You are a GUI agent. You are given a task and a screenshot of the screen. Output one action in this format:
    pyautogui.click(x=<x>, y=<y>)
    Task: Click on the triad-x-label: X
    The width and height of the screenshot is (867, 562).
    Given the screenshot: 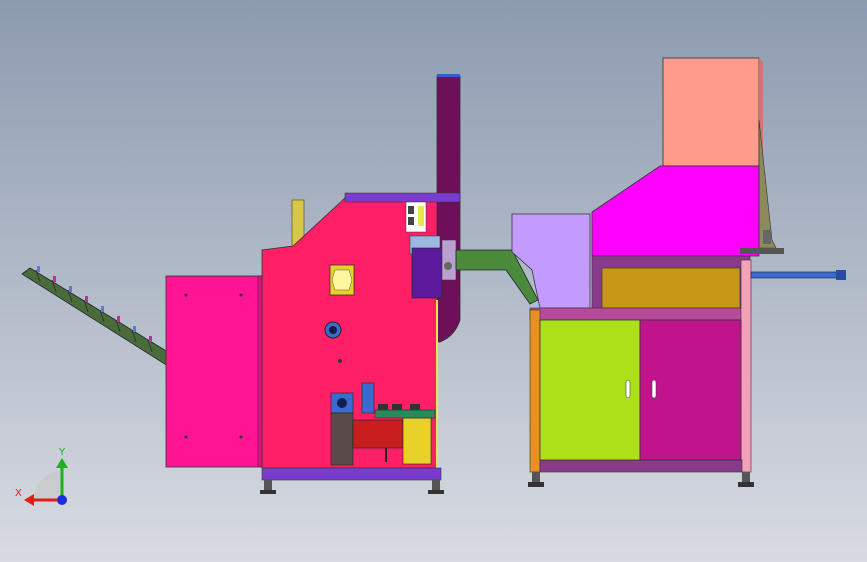 What is the action you would take?
    pyautogui.click(x=18, y=493)
    